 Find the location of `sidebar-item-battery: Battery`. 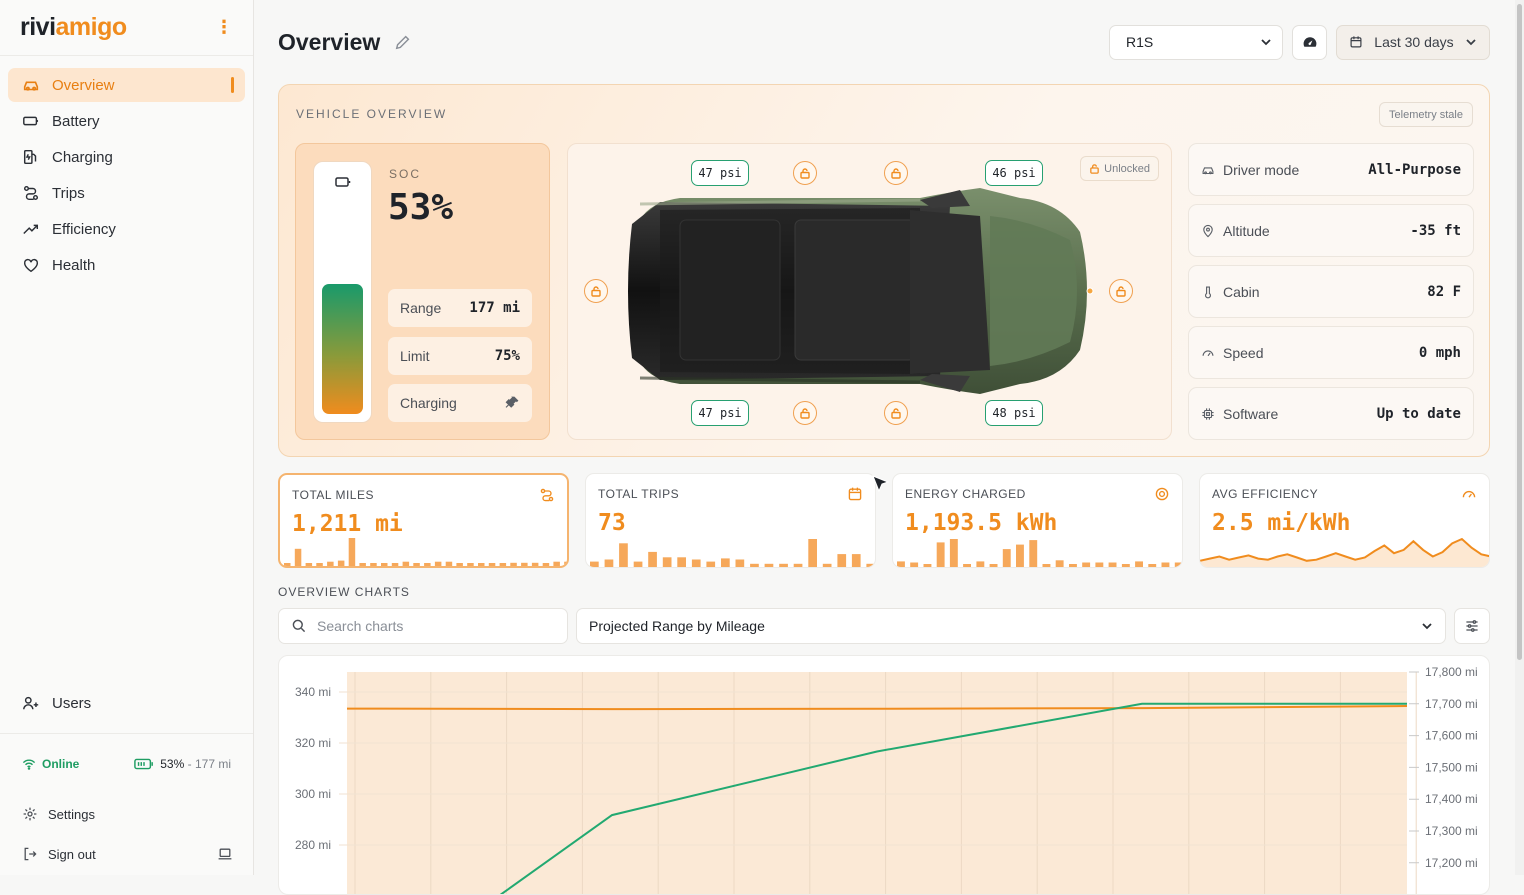

sidebar-item-battery: Battery is located at coordinates (126, 121).